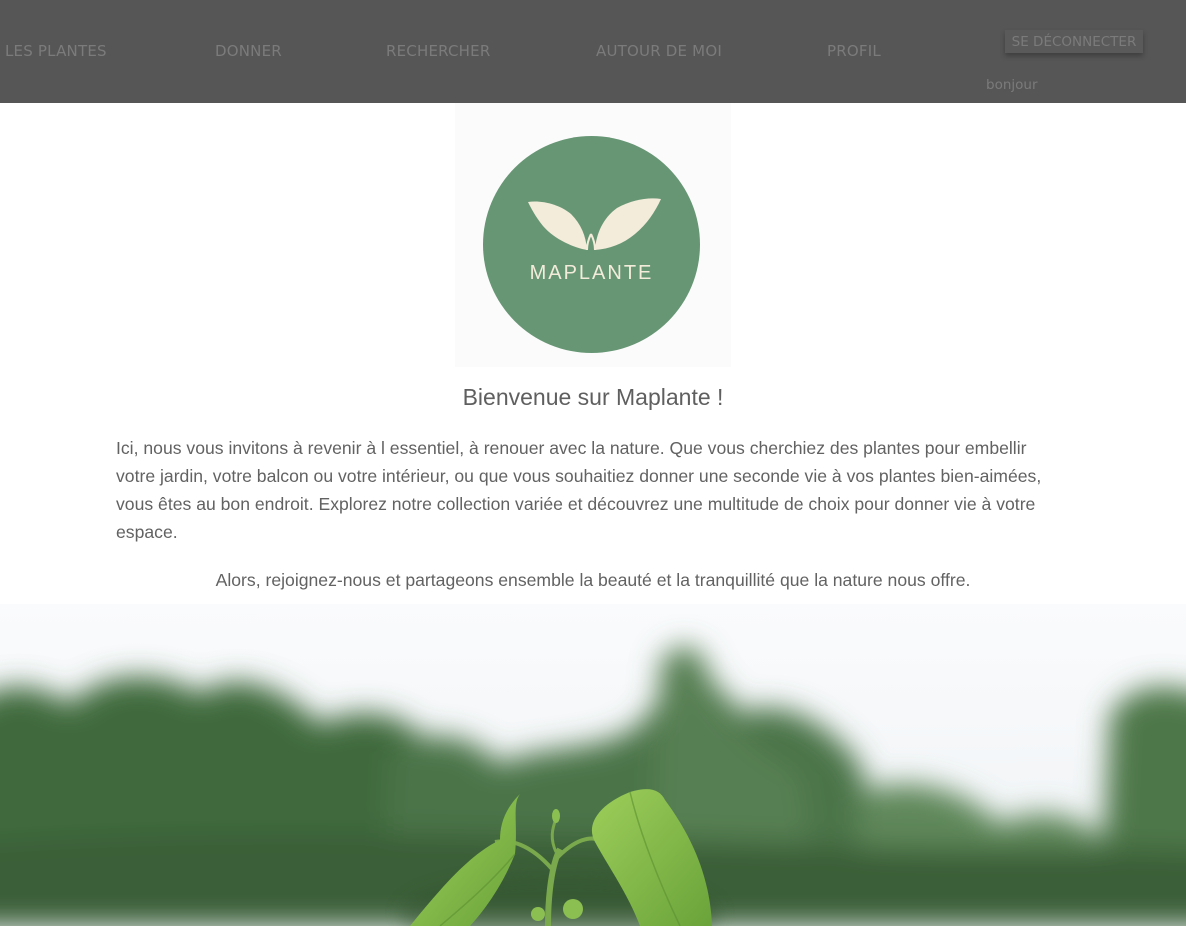 The width and height of the screenshot is (1186, 926). Describe the element at coordinates (248, 51) in the screenshot. I see `nav-link-donner: DONNER` at that location.